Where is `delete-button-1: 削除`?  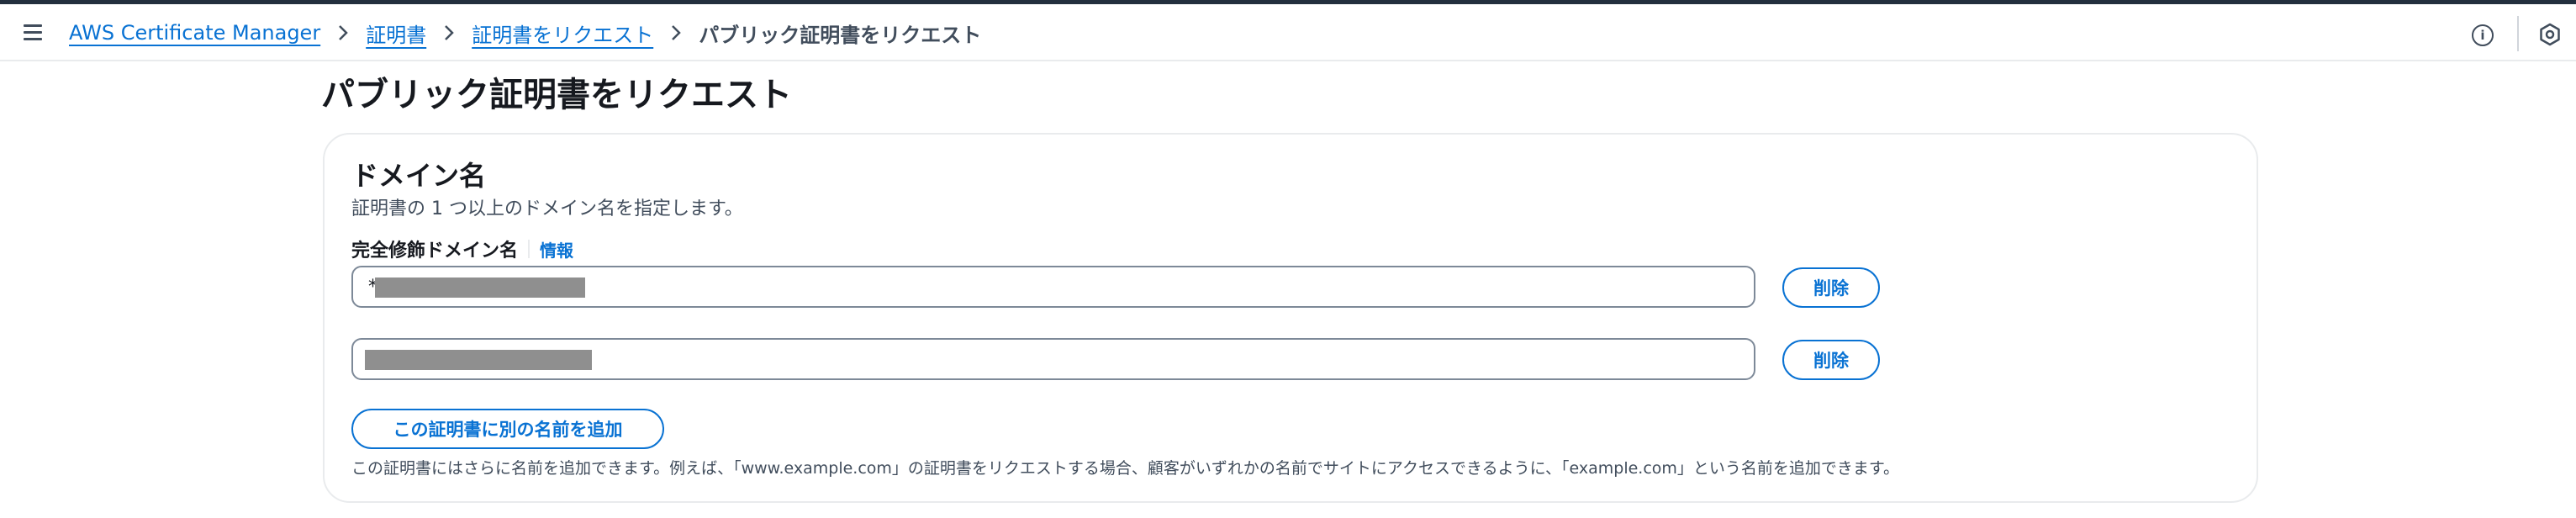
delete-button-1: 削除 is located at coordinates (1831, 288).